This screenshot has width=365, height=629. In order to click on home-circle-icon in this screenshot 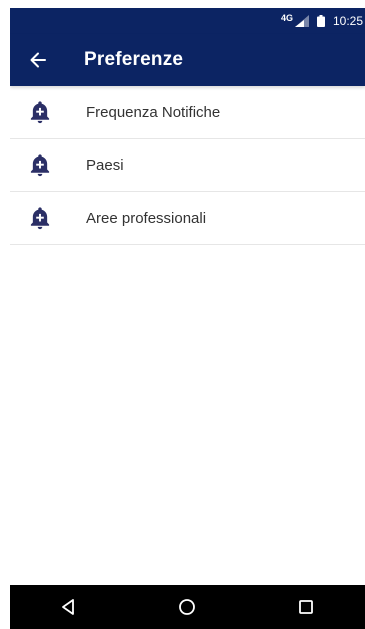, I will do `click(187, 607)`.